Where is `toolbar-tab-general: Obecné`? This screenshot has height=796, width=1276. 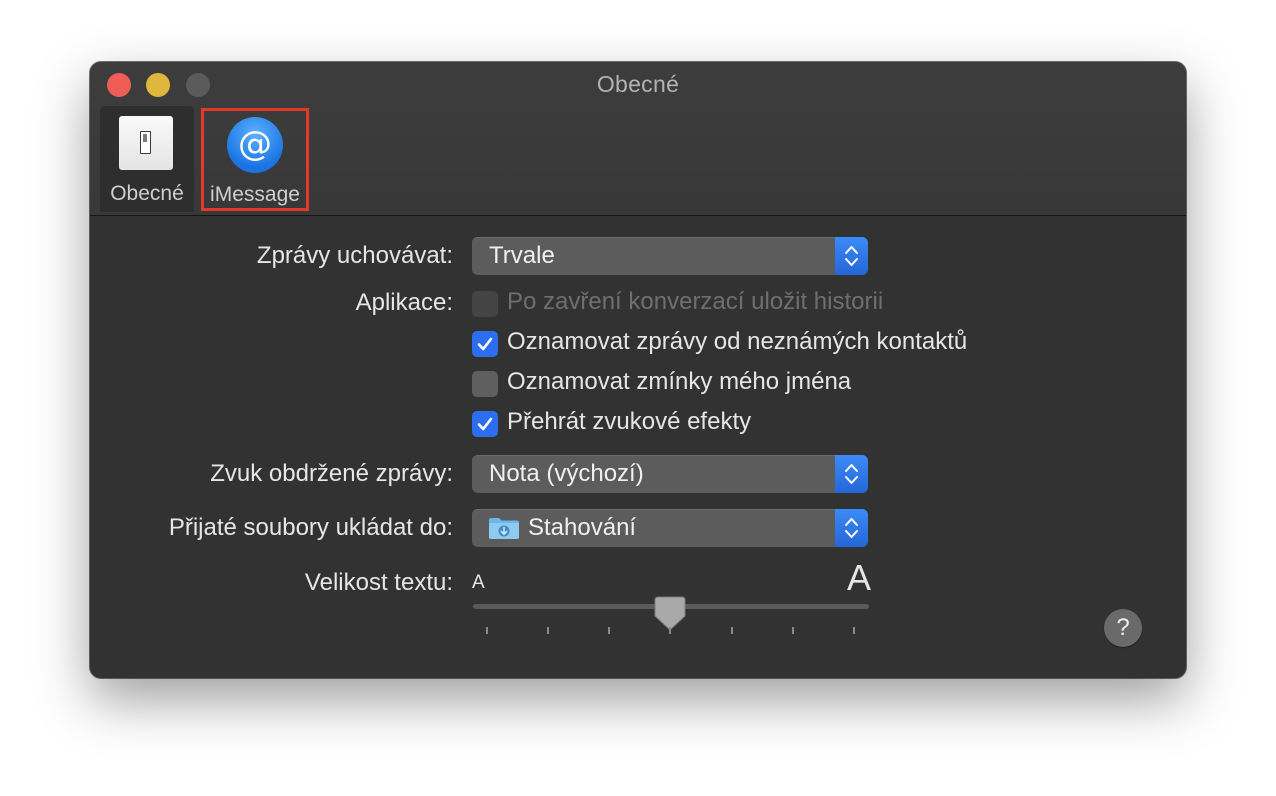
toolbar-tab-general: Obecné is located at coordinates (147, 159).